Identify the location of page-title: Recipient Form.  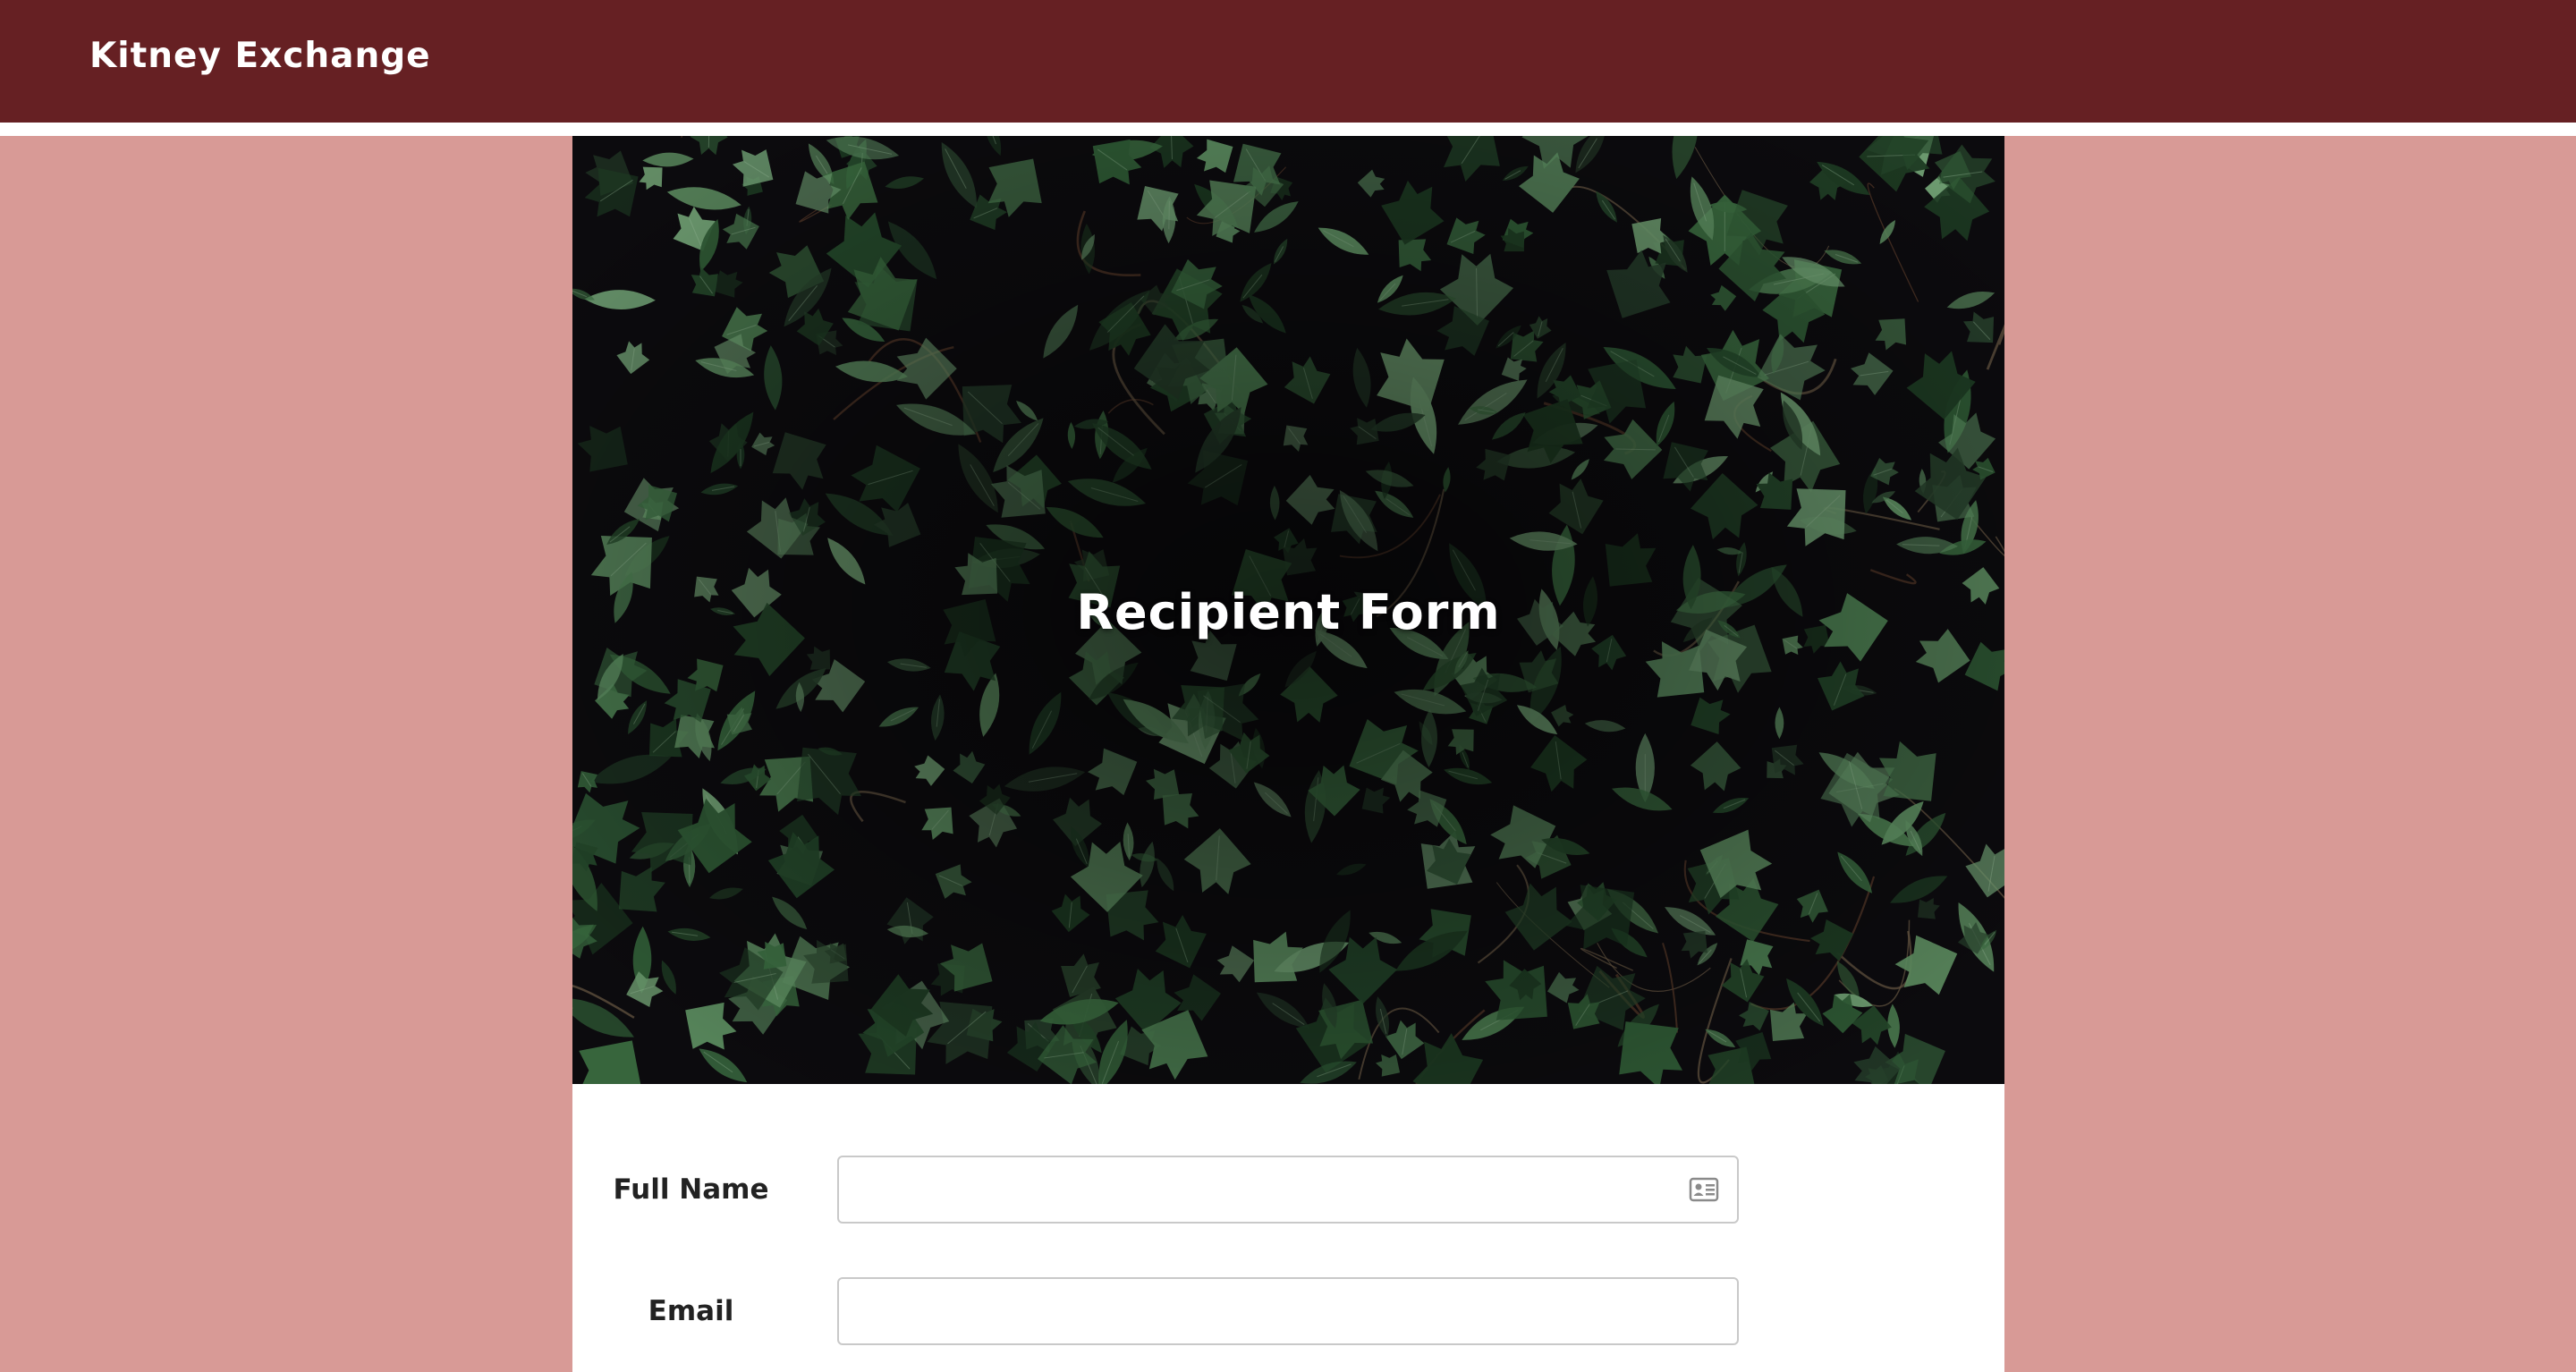
(1288, 612).